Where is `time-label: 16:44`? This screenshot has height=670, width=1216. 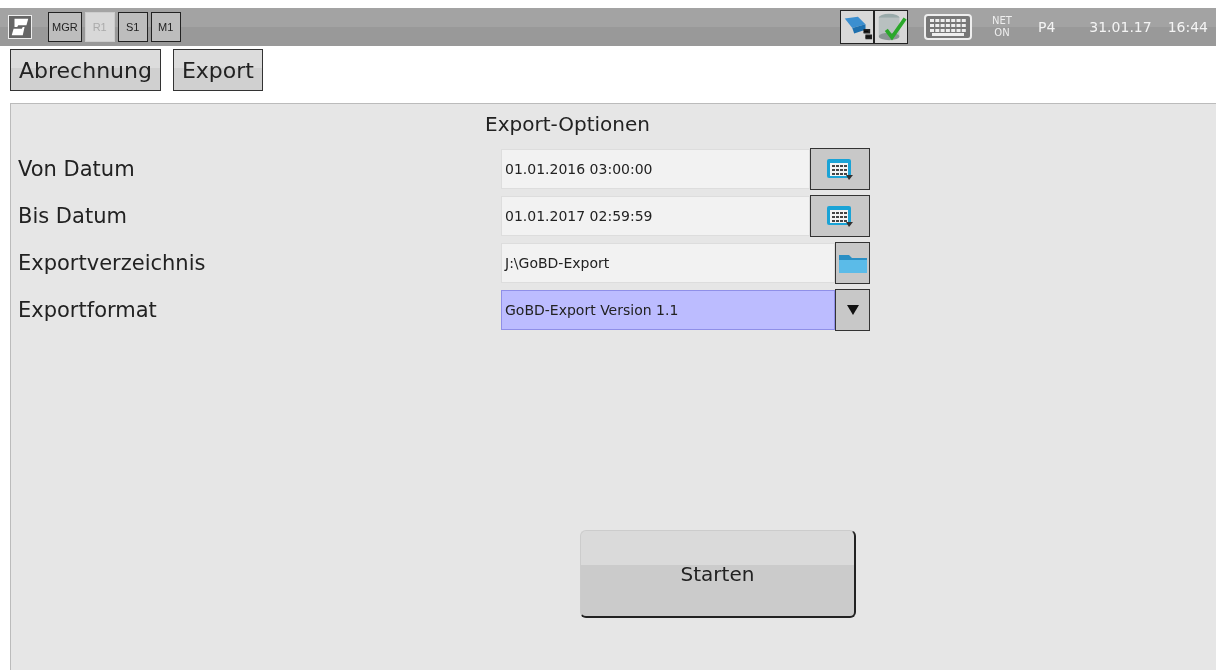 time-label: 16:44 is located at coordinates (1187, 27).